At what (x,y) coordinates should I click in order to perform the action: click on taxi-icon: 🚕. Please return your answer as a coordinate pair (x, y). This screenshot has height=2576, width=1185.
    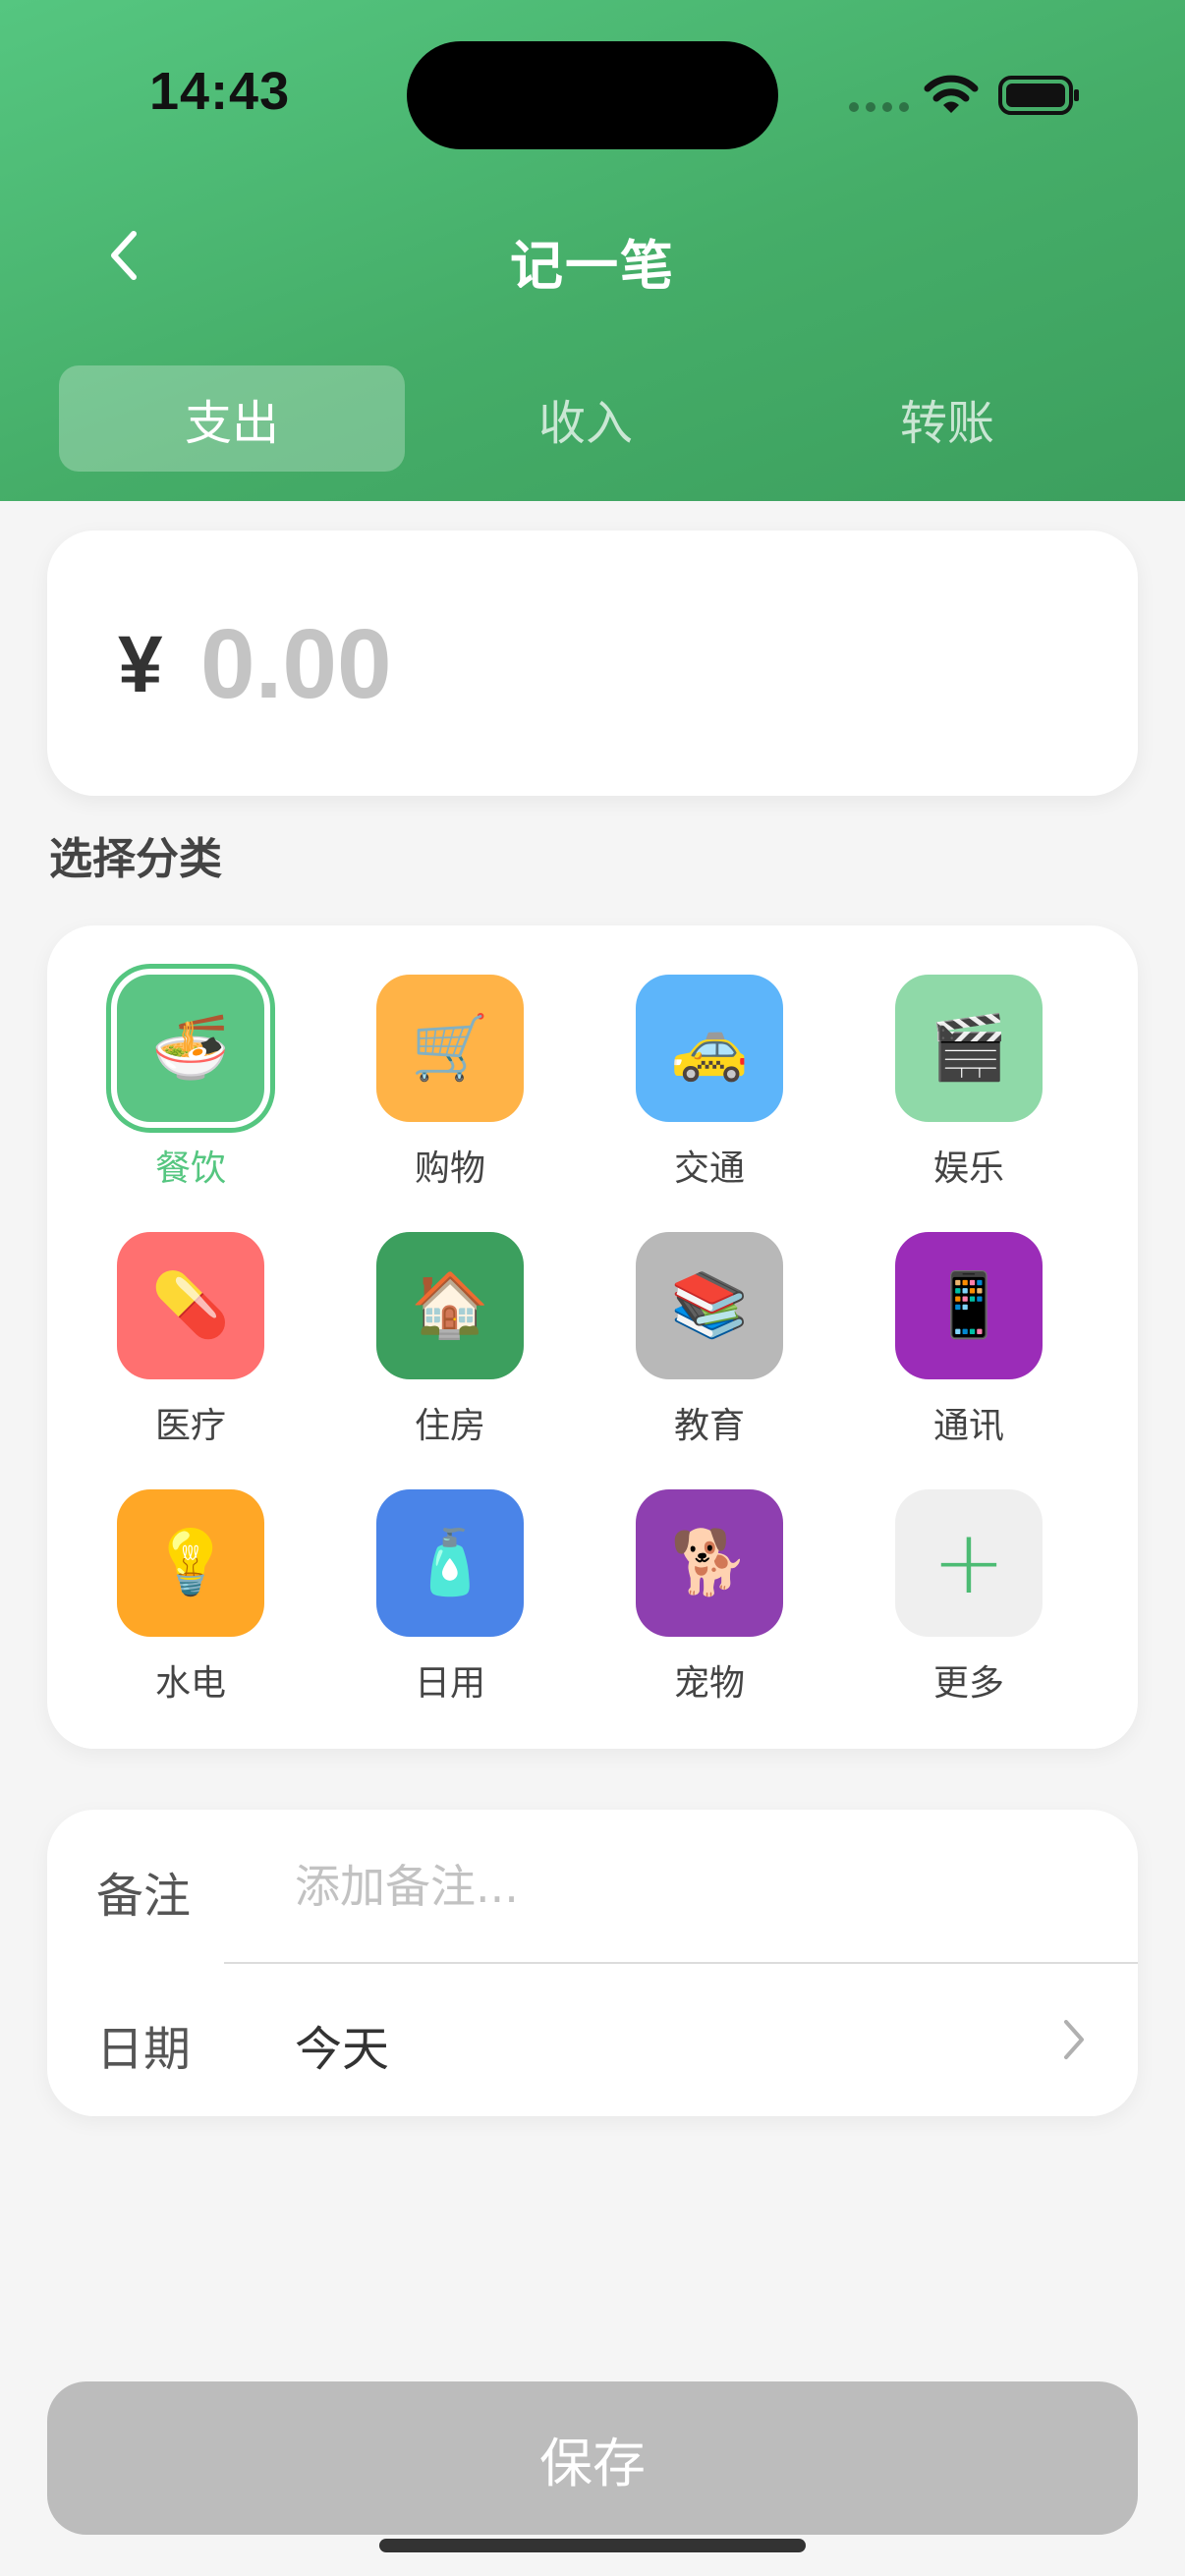
    Looking at the image, I should click on (710, 1048).